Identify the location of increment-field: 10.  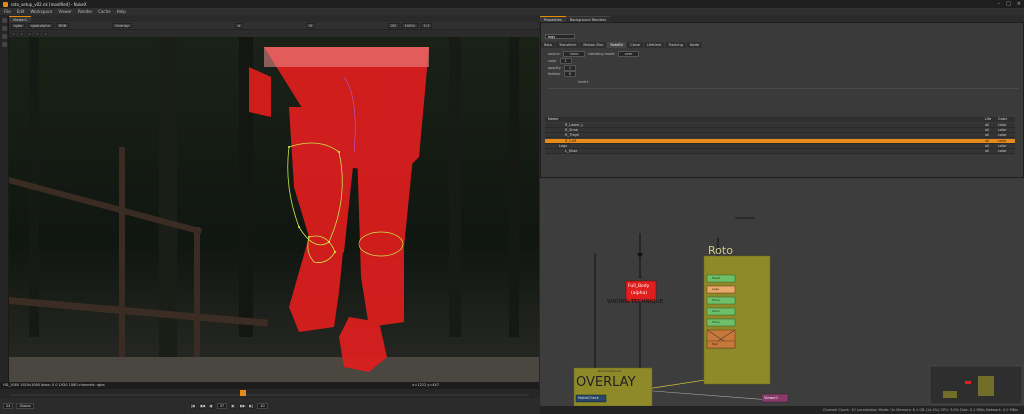
(262, 406).